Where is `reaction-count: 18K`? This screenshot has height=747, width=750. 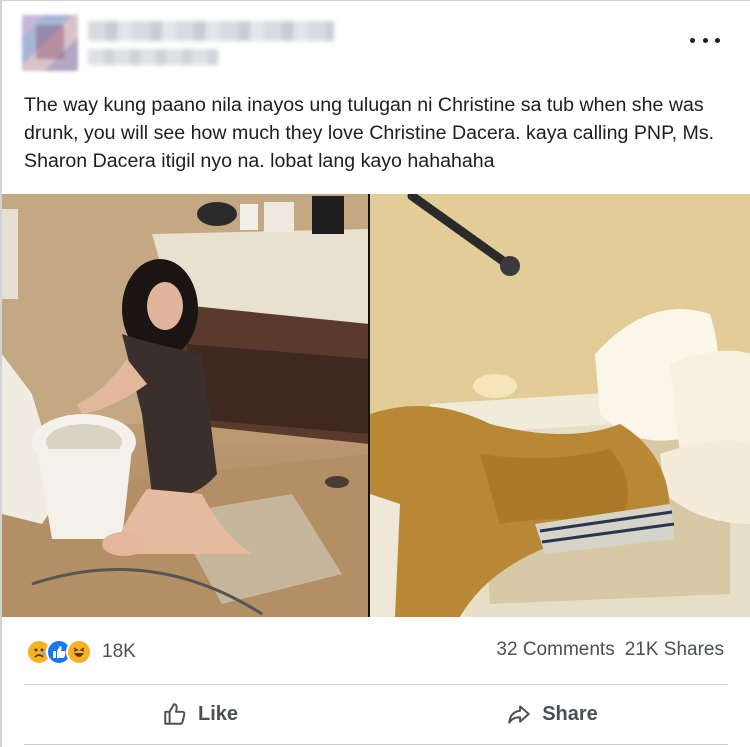 reaction-count: 18K is located at coordinates (119, 652).